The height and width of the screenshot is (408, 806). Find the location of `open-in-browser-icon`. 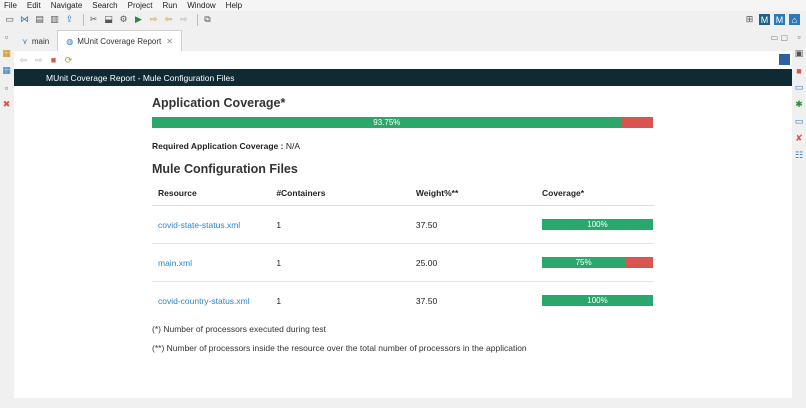

open-in-browser-icon is located at coordinates (784, 59).